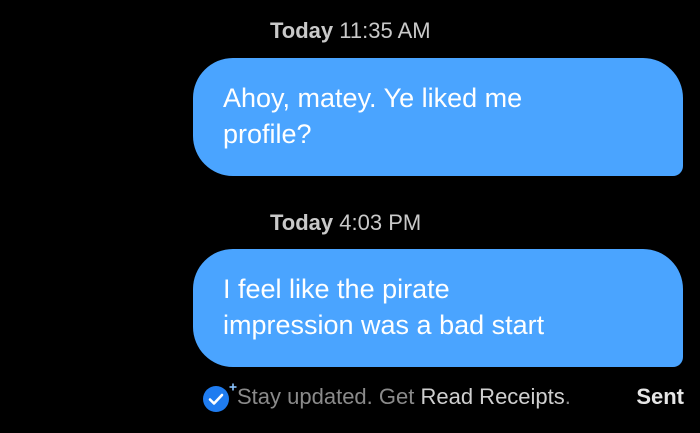  Describe the element at coordinates (216, 399) in the screenshot. I see `read-receipt-check-icon` at that location.